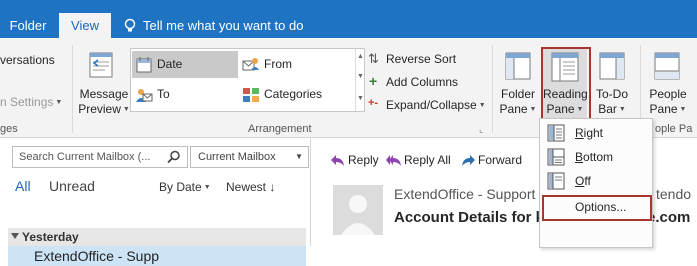  Describe the element at coordinates (348, 19) in the screenshot. I see `ribbon-tab-bar: Folder View Tell me what you want to do` at that location.